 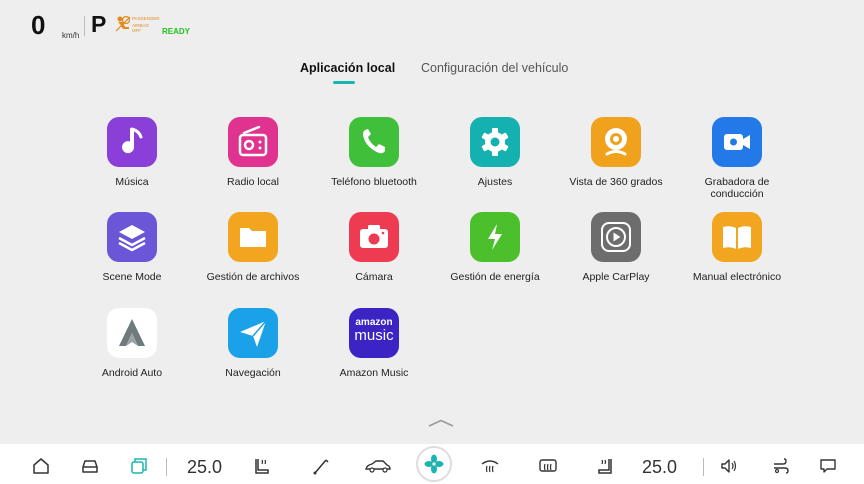 I want to click on camera-icon, so click(x=374, y=237).